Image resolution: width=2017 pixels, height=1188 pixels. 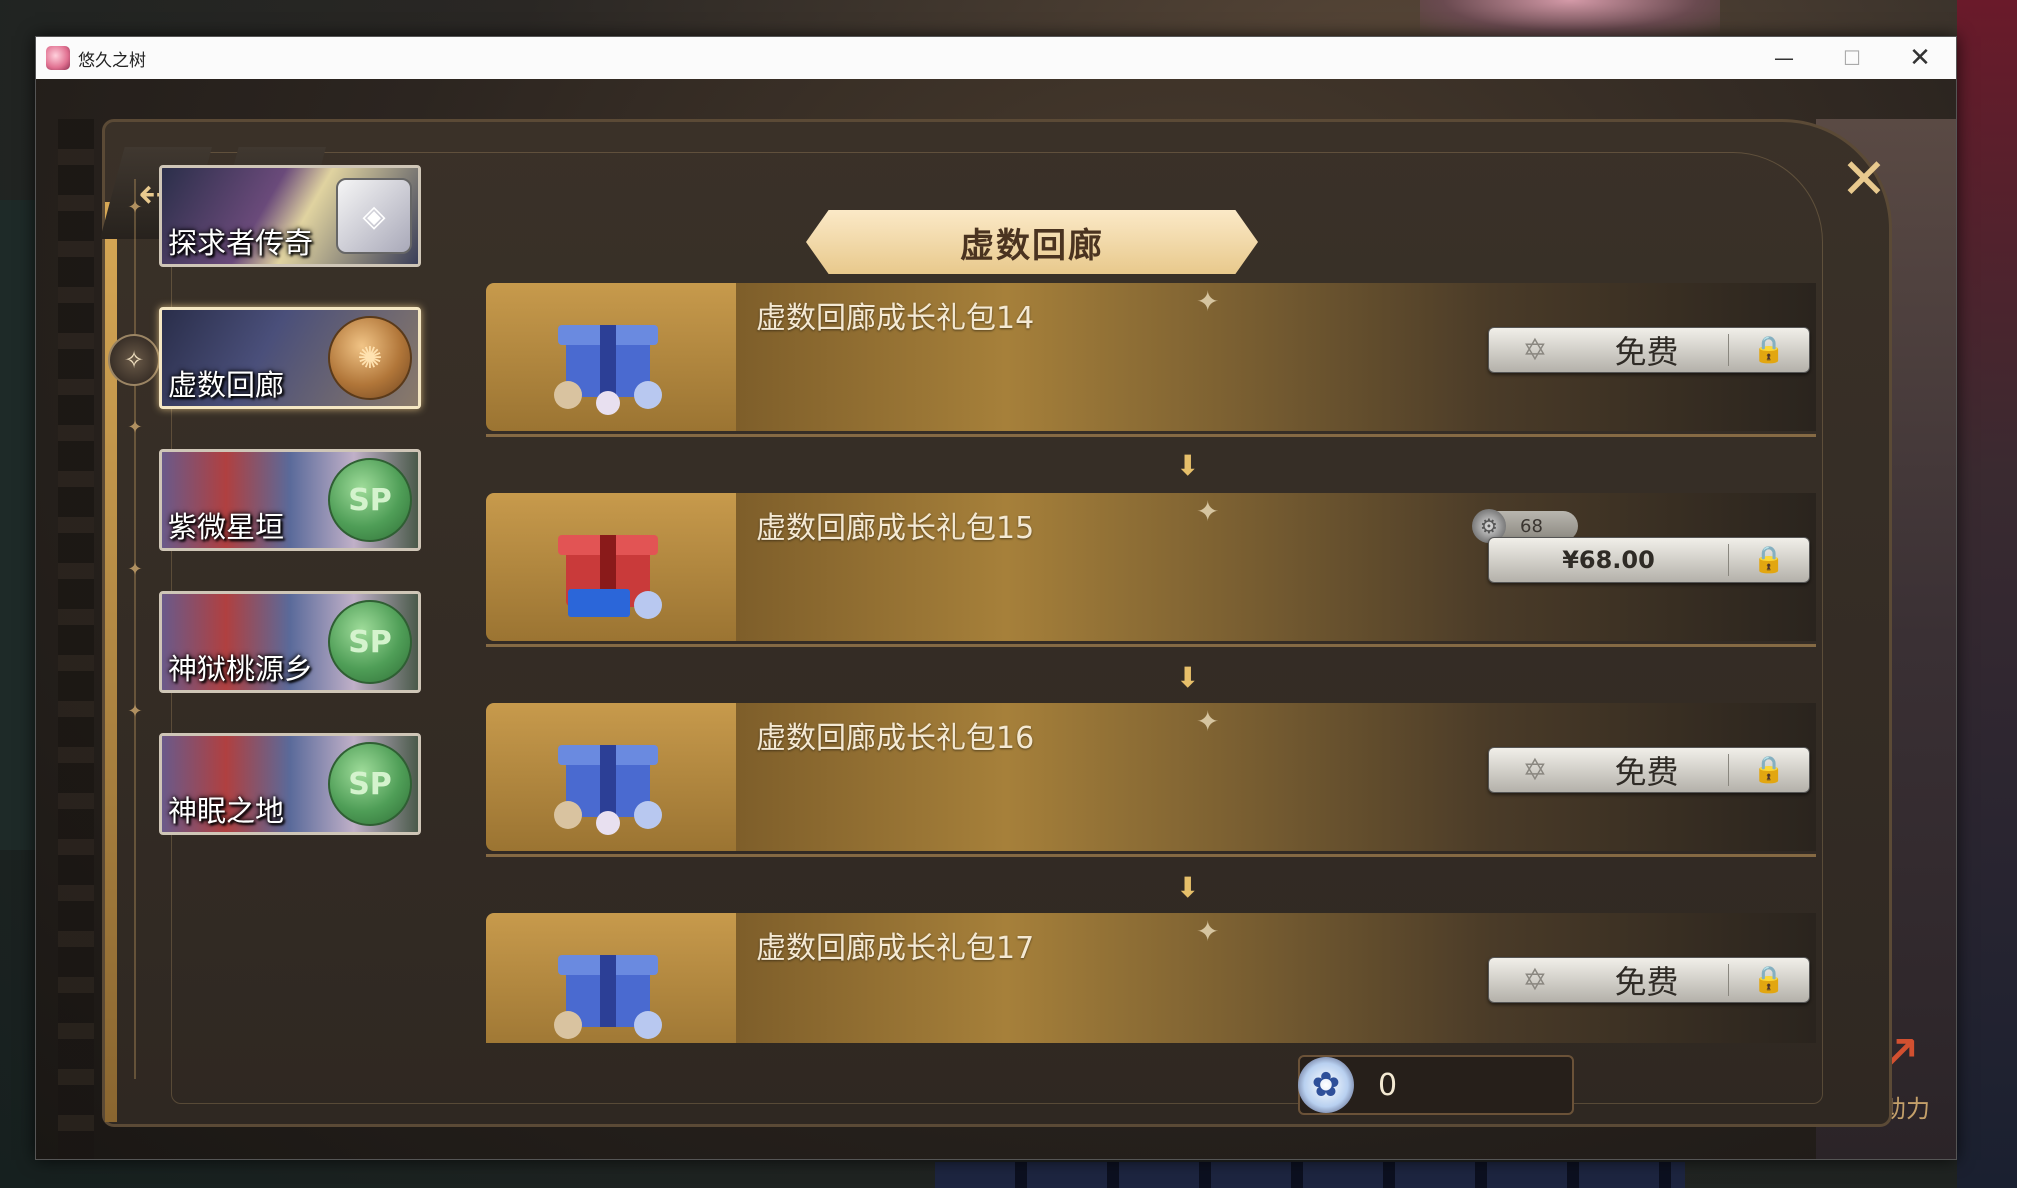 I want to click on currency-value: 0, so click(x=1388, y=1085).